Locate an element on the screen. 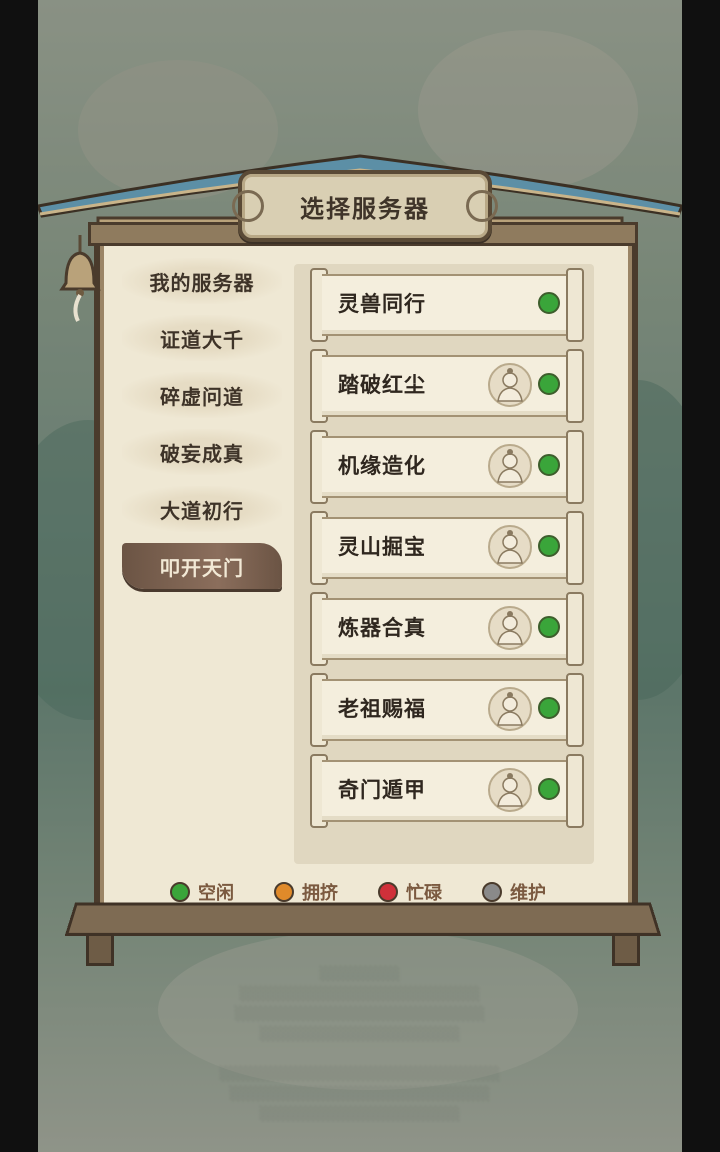 This screenshot has width=720, height=1152. tab-server-group: 大道初行 is located at coordinates (202, 509).